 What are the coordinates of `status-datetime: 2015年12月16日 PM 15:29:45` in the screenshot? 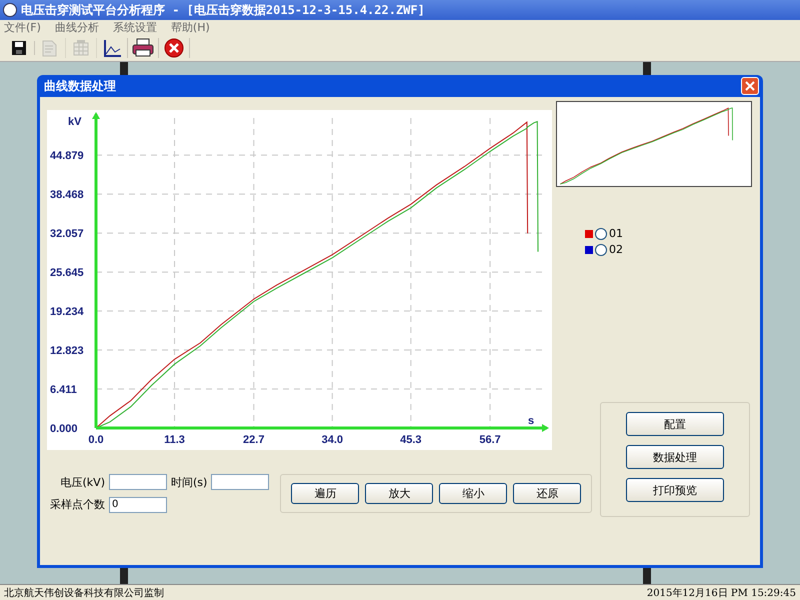 It's located at (721, 593).